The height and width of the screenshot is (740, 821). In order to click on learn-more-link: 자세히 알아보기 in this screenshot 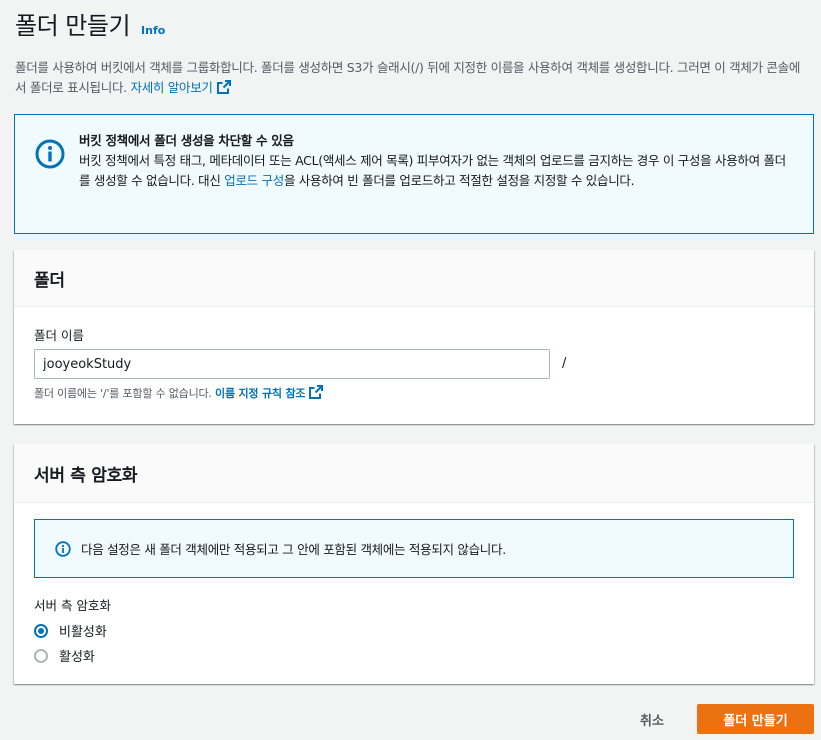, I will do `click(181, 87)`.